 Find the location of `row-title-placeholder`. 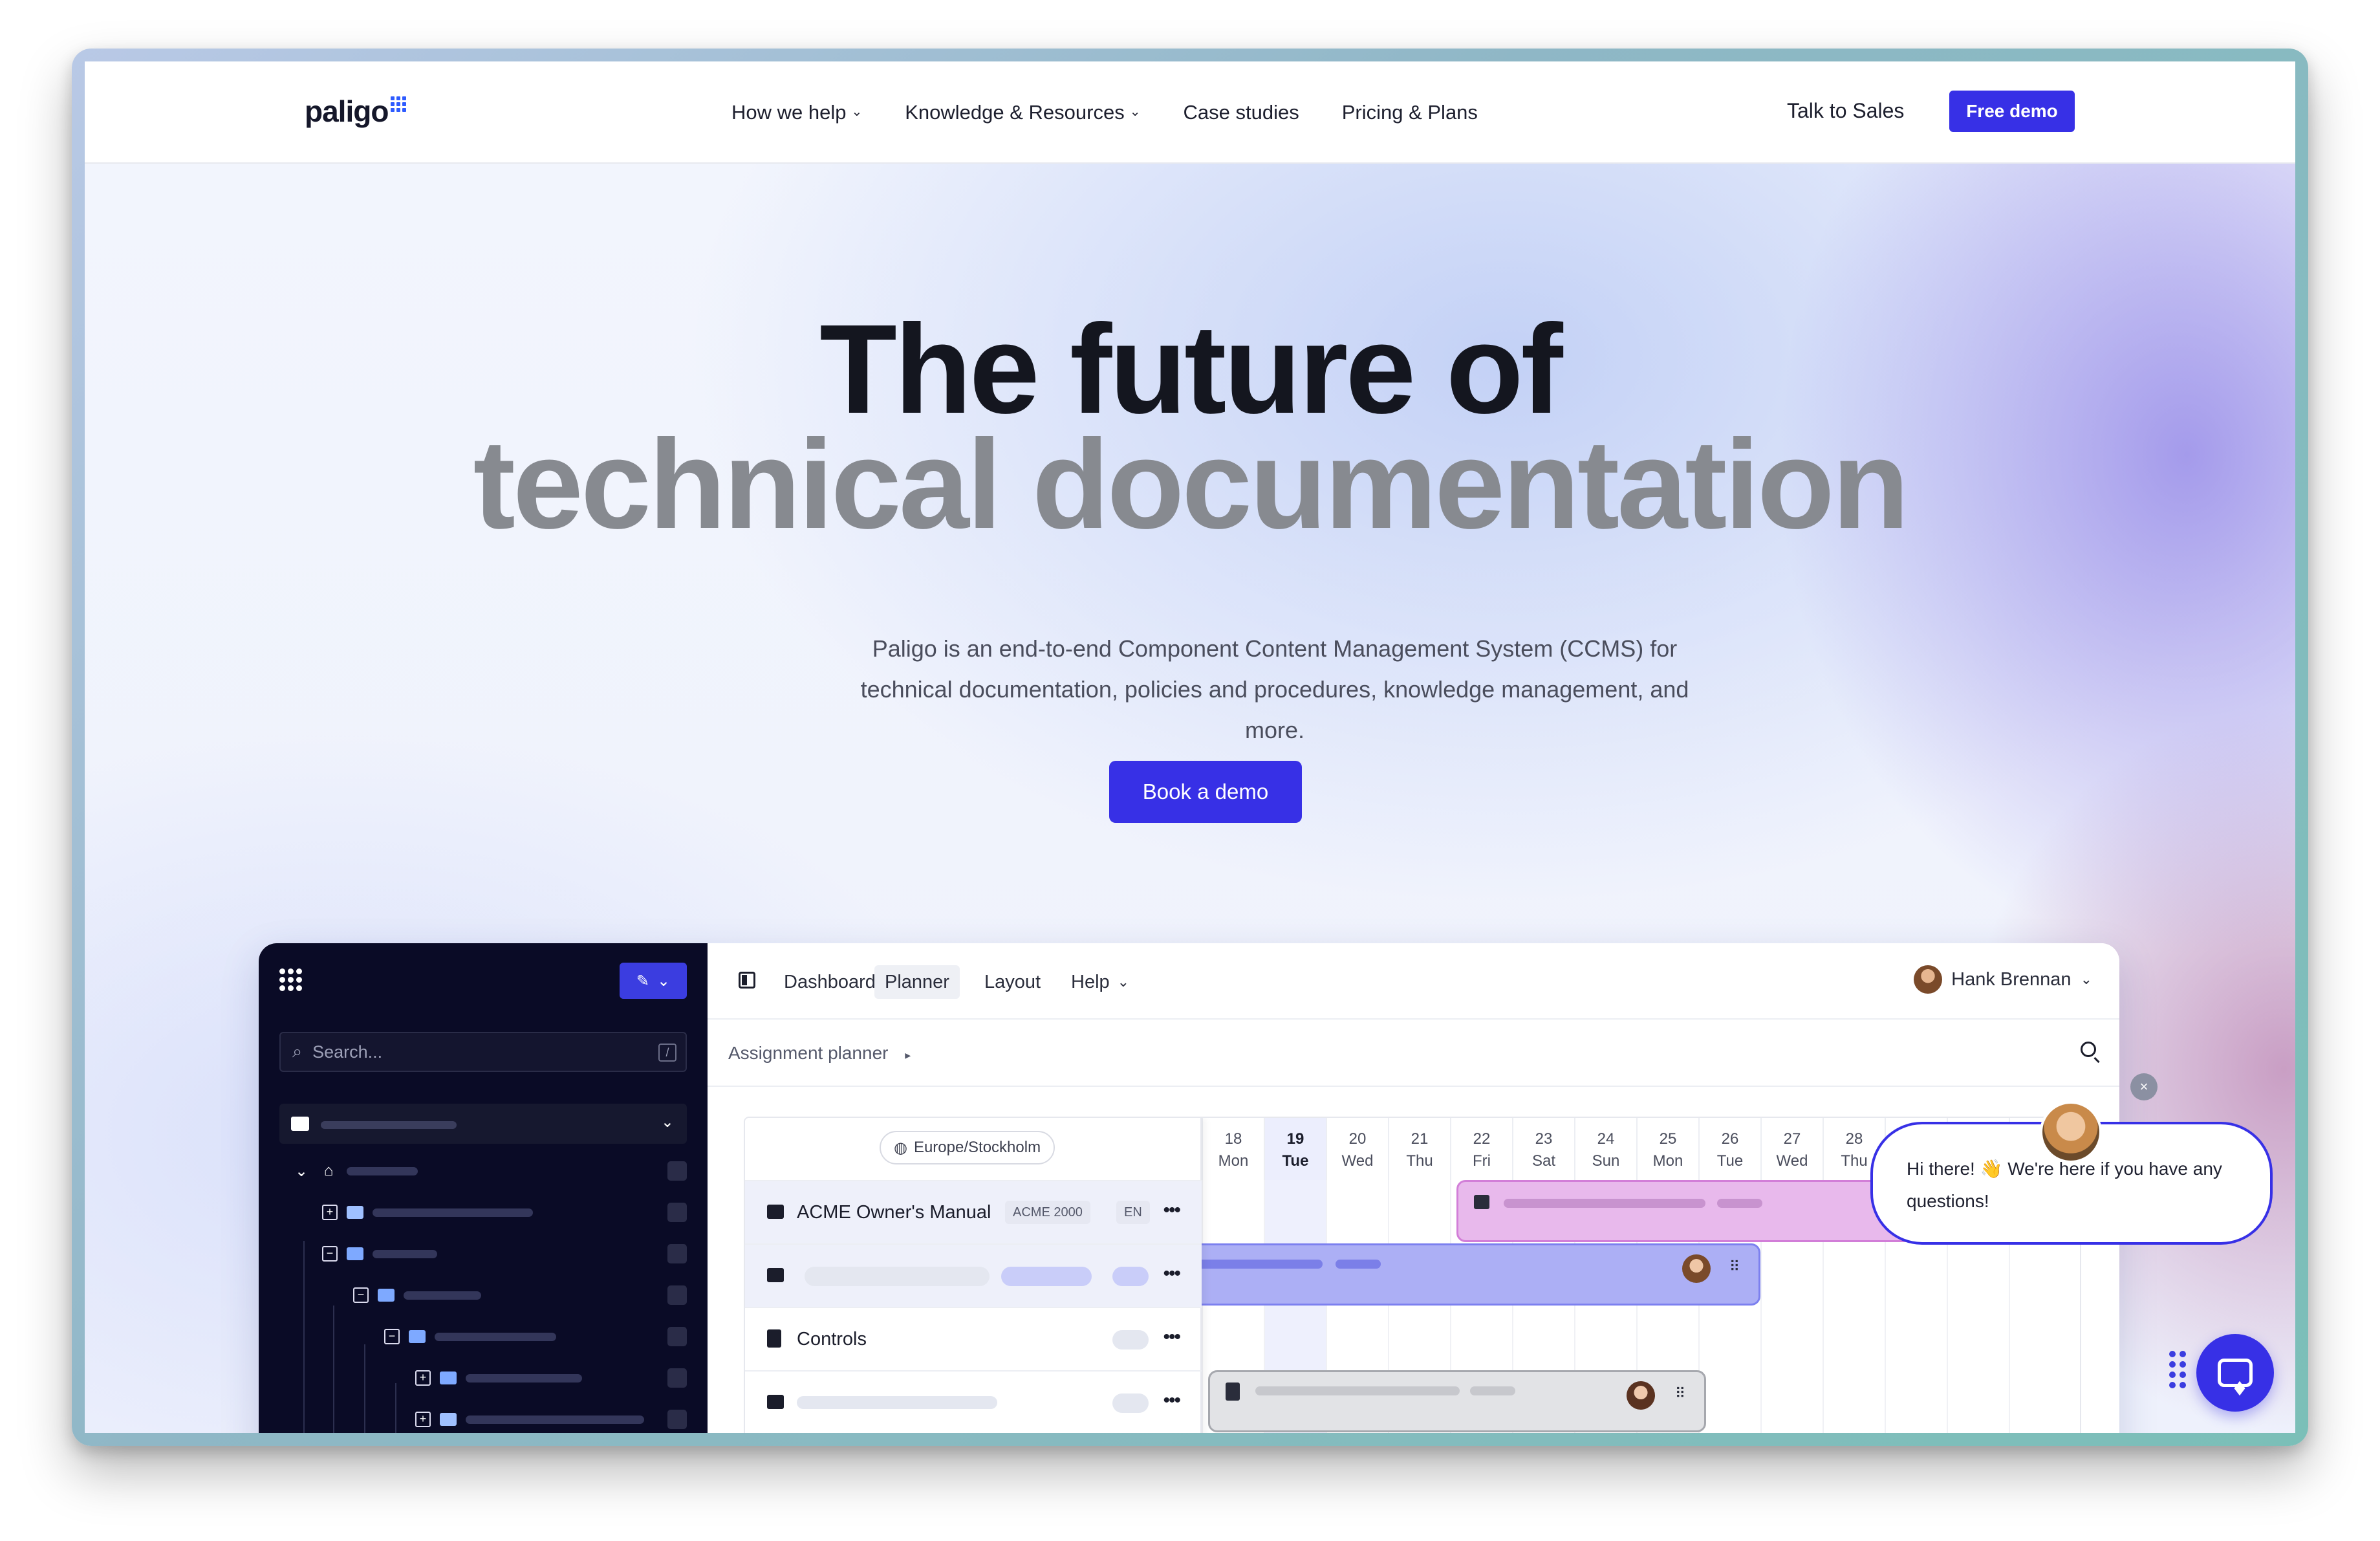

row-title-placeholder is located at coordinates (897, 1402).